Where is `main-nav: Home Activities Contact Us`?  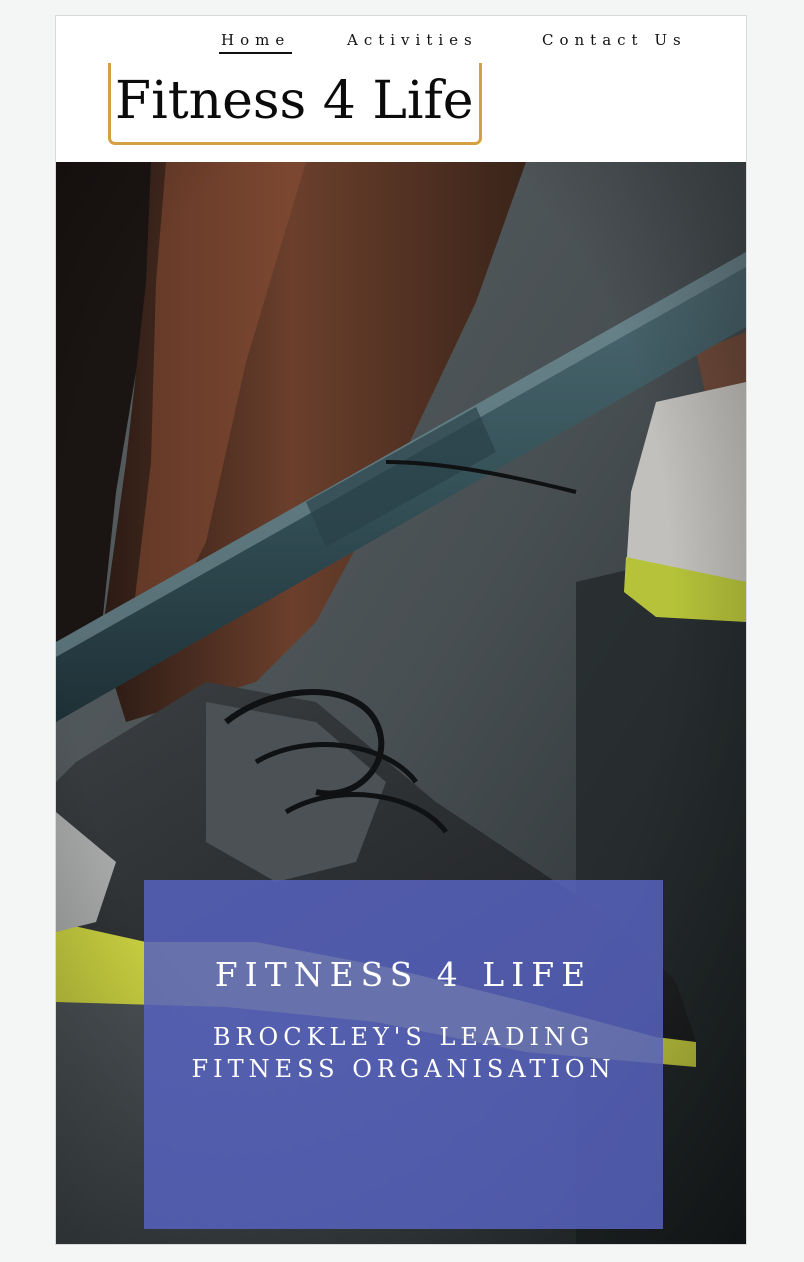
main-nav: Home Activities Contact Us is located at coordinates (401, 42).